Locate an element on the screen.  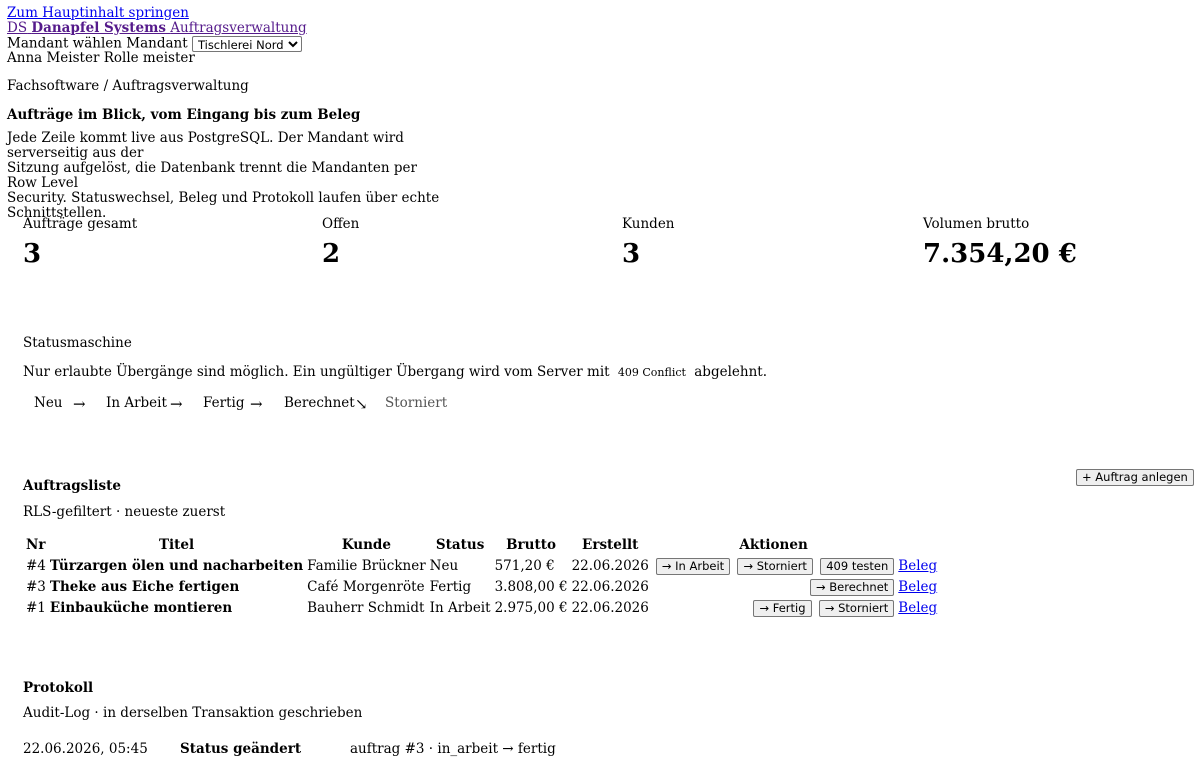
order-gross: 571,20 € is located at coordinates (524, 566).